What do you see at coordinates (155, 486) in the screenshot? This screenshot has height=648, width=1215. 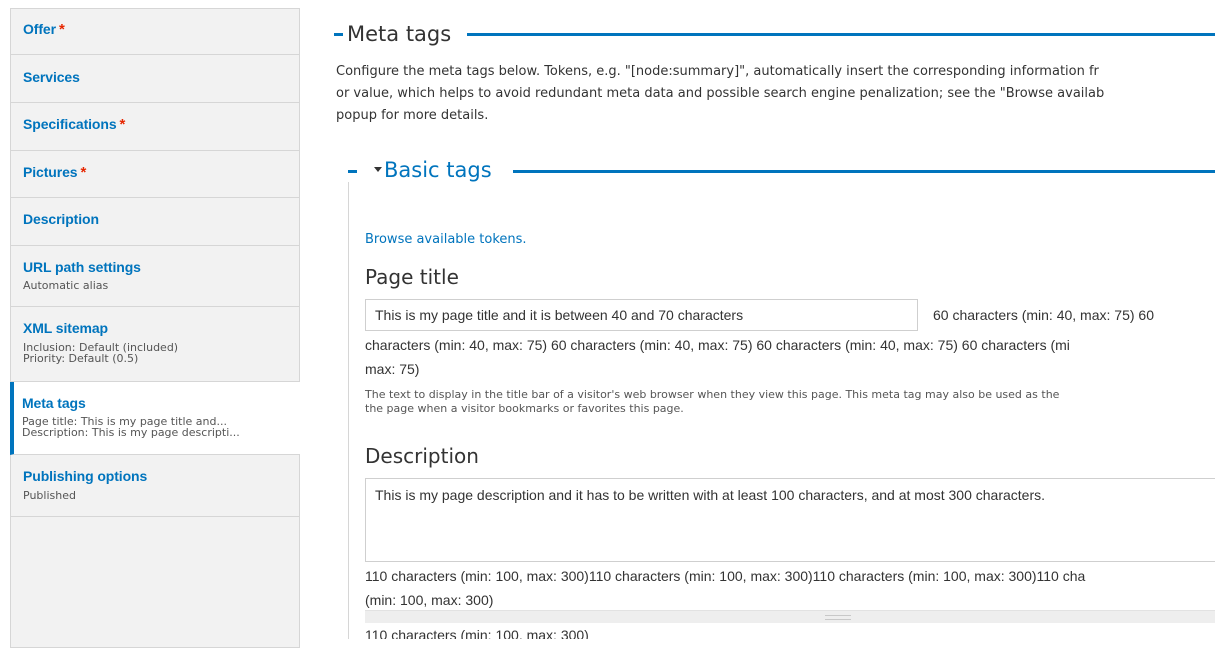 I see `tab-publishing-options: Publishing options Published` at bounding box center [155, 486].